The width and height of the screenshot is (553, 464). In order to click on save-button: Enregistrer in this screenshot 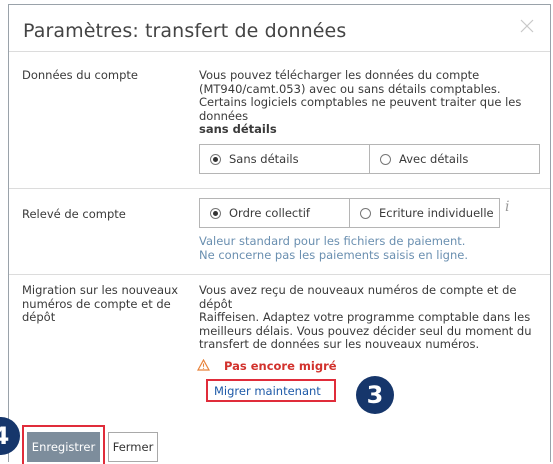, I will do `click(63, 447)`.